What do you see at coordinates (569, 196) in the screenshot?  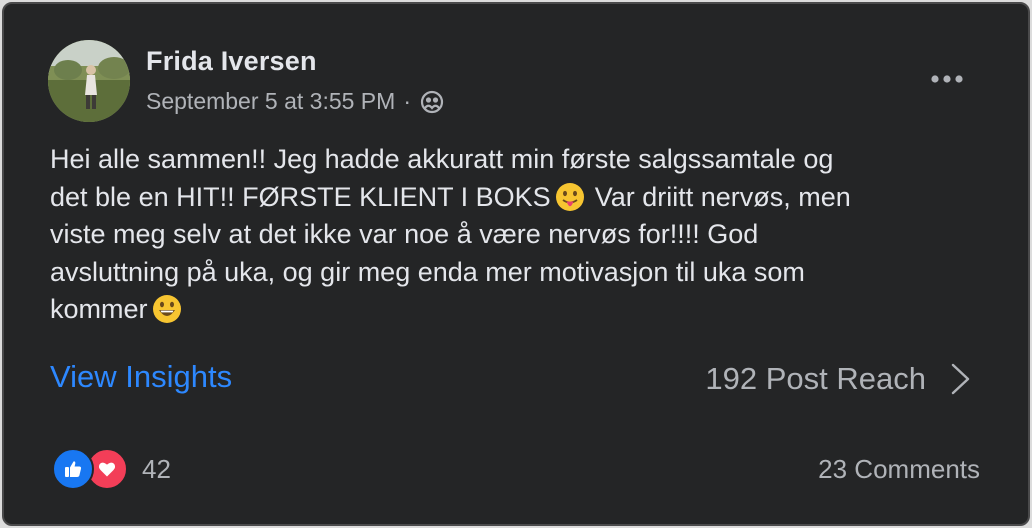 I see `tongue-out-emoji` at bounding box center [569, 196].